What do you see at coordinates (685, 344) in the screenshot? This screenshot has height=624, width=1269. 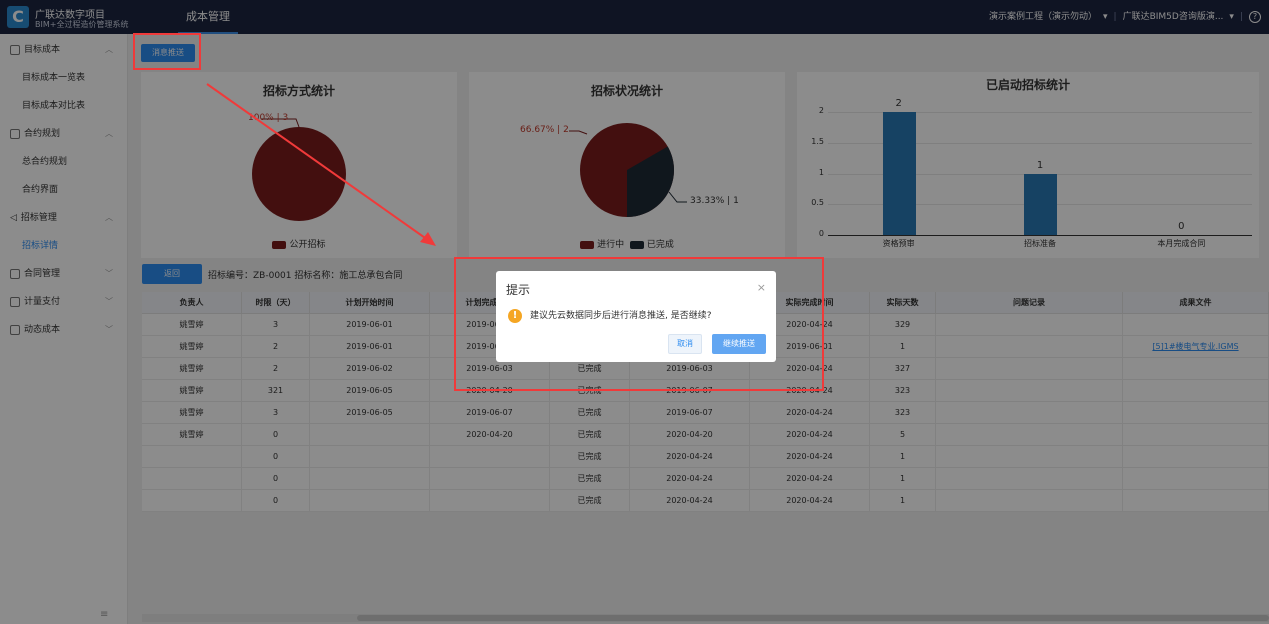 I see `cancel-button: 取消` at bounding box center [685, 344].